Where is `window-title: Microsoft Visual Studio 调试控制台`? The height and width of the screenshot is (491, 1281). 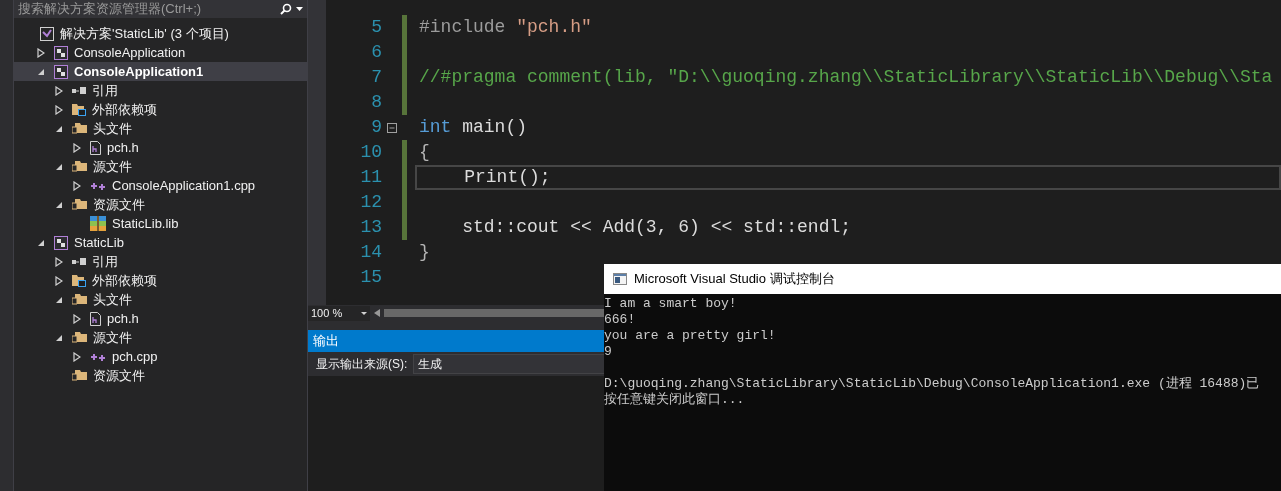
window-title: Microsoft Visual Studio 调试控制台 is located at coordinates (734, 279).